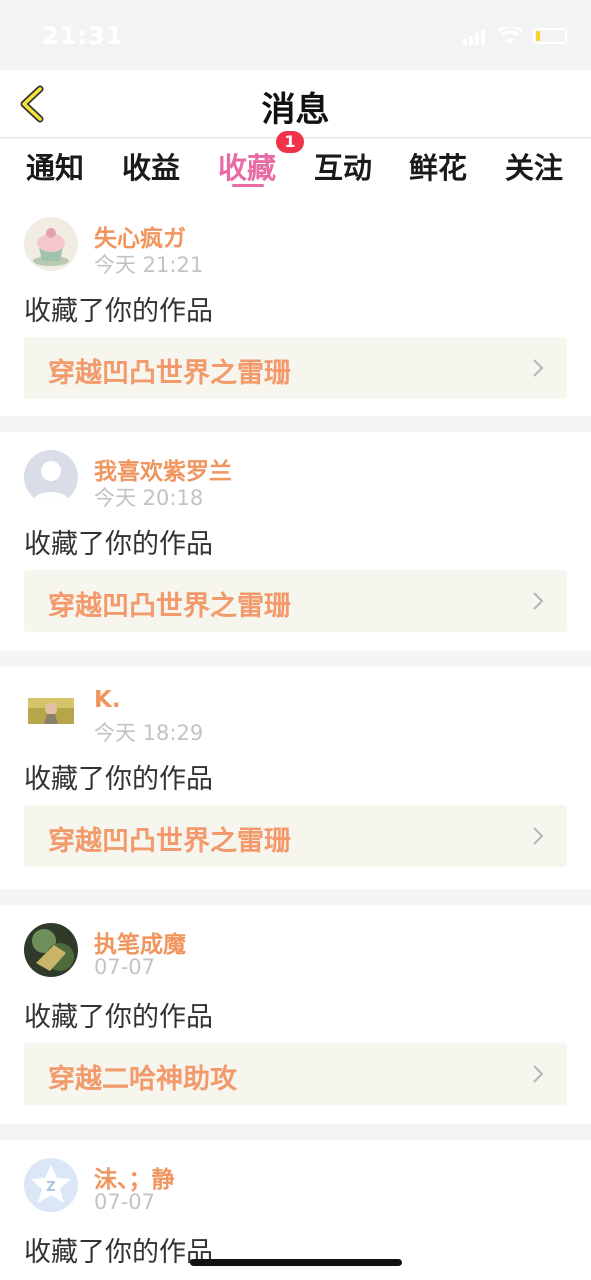  Describe the element at coordinates (151, 166) in the screenshot. I see `tab-earnings: 收益` at that location.